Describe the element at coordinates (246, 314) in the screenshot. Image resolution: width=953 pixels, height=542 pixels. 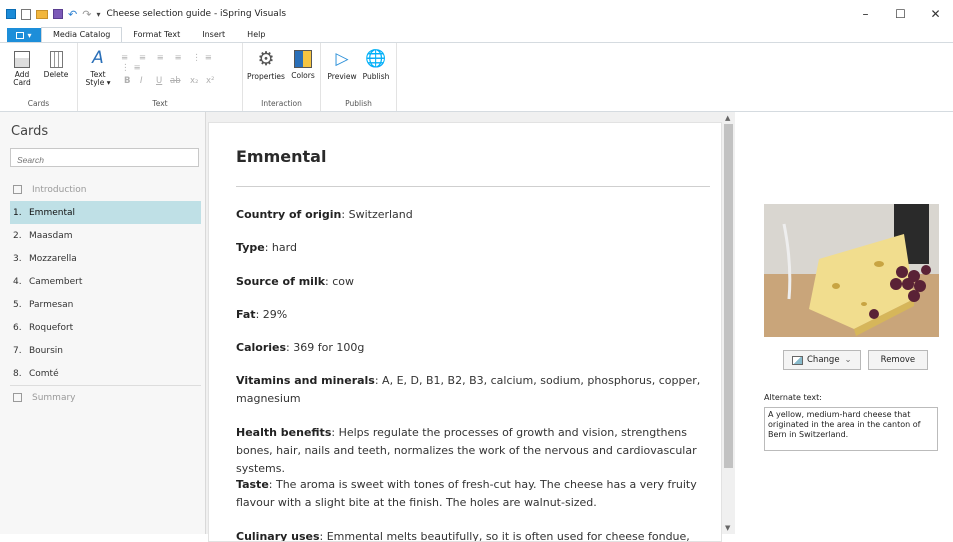
I see `field-label: Fat` at that location.